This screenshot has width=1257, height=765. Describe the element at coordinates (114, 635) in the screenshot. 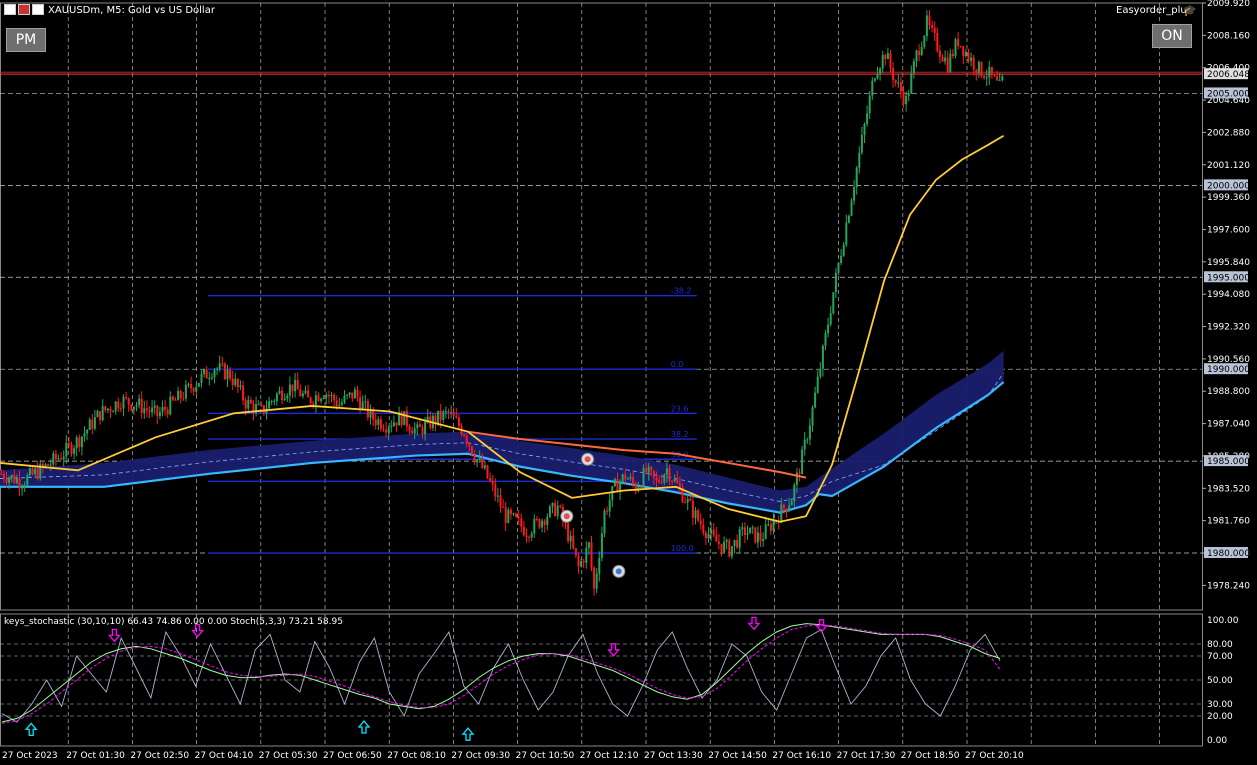

I see `arrow-down-icon` at that location.